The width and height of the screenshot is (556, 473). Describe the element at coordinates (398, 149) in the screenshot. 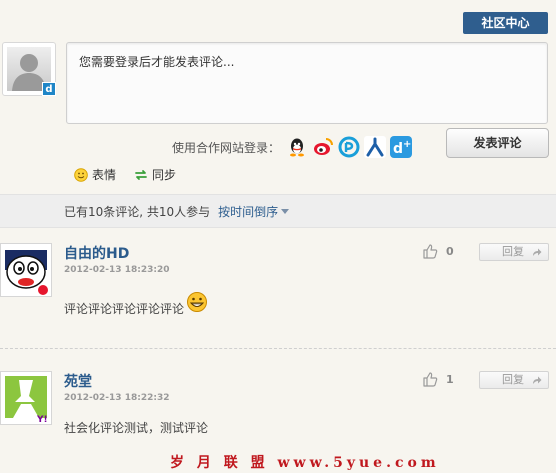

I see `svg-text: d` at that location.